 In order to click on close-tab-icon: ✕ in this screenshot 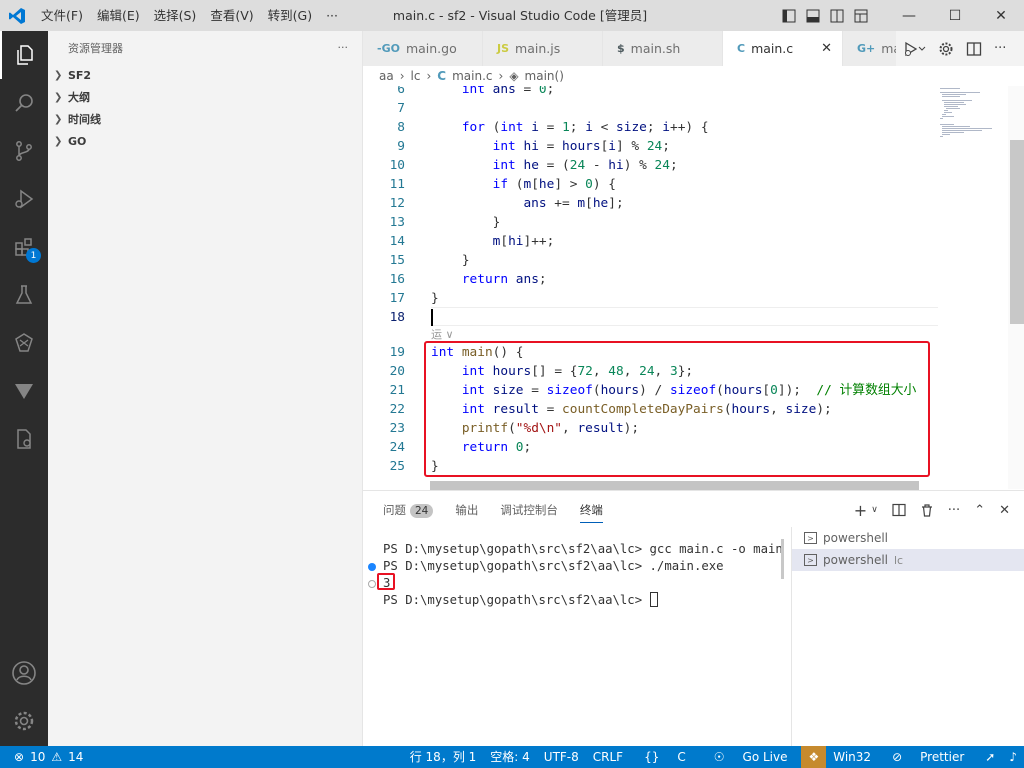, I will do `click(826, 48)`.